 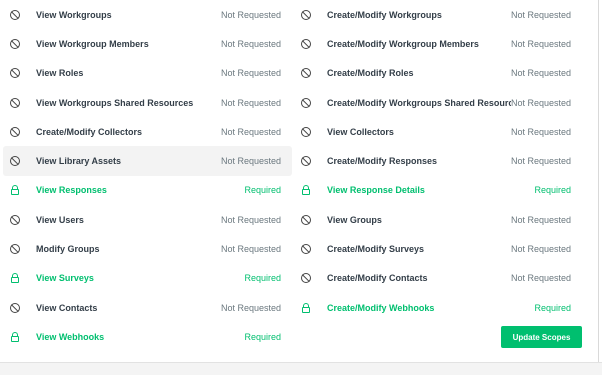 What do you see at coordinates (382, 161) in the screenshot?
I see `scope-label: Create/Modify Responses` at bounding box center [382, 161].